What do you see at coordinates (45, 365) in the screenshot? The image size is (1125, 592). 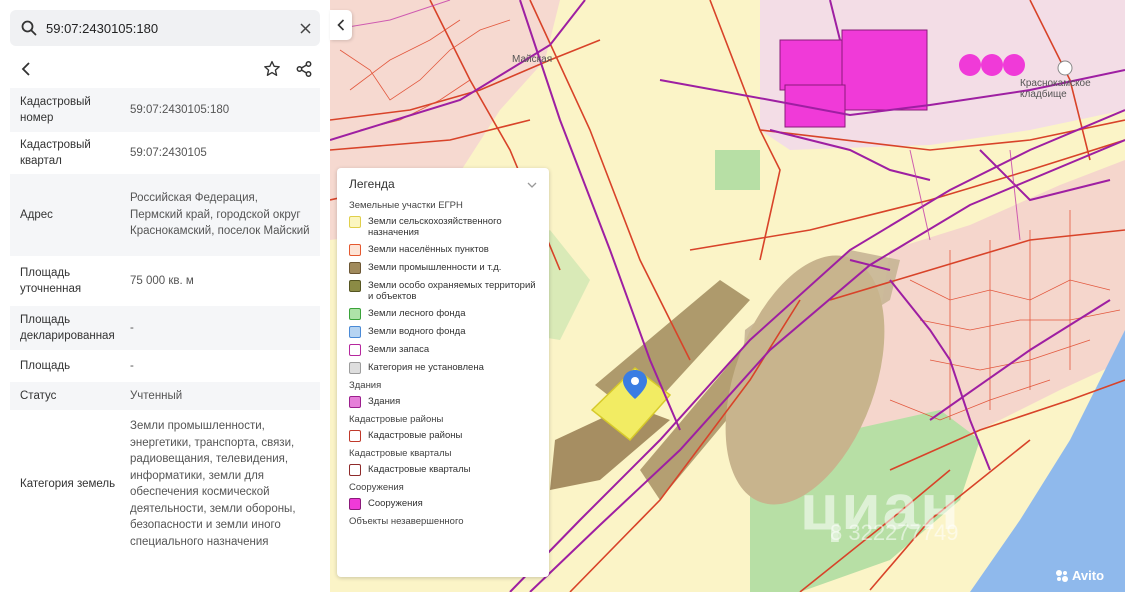 I see `prop-key: Площадь` at bounding box center [45, 365].